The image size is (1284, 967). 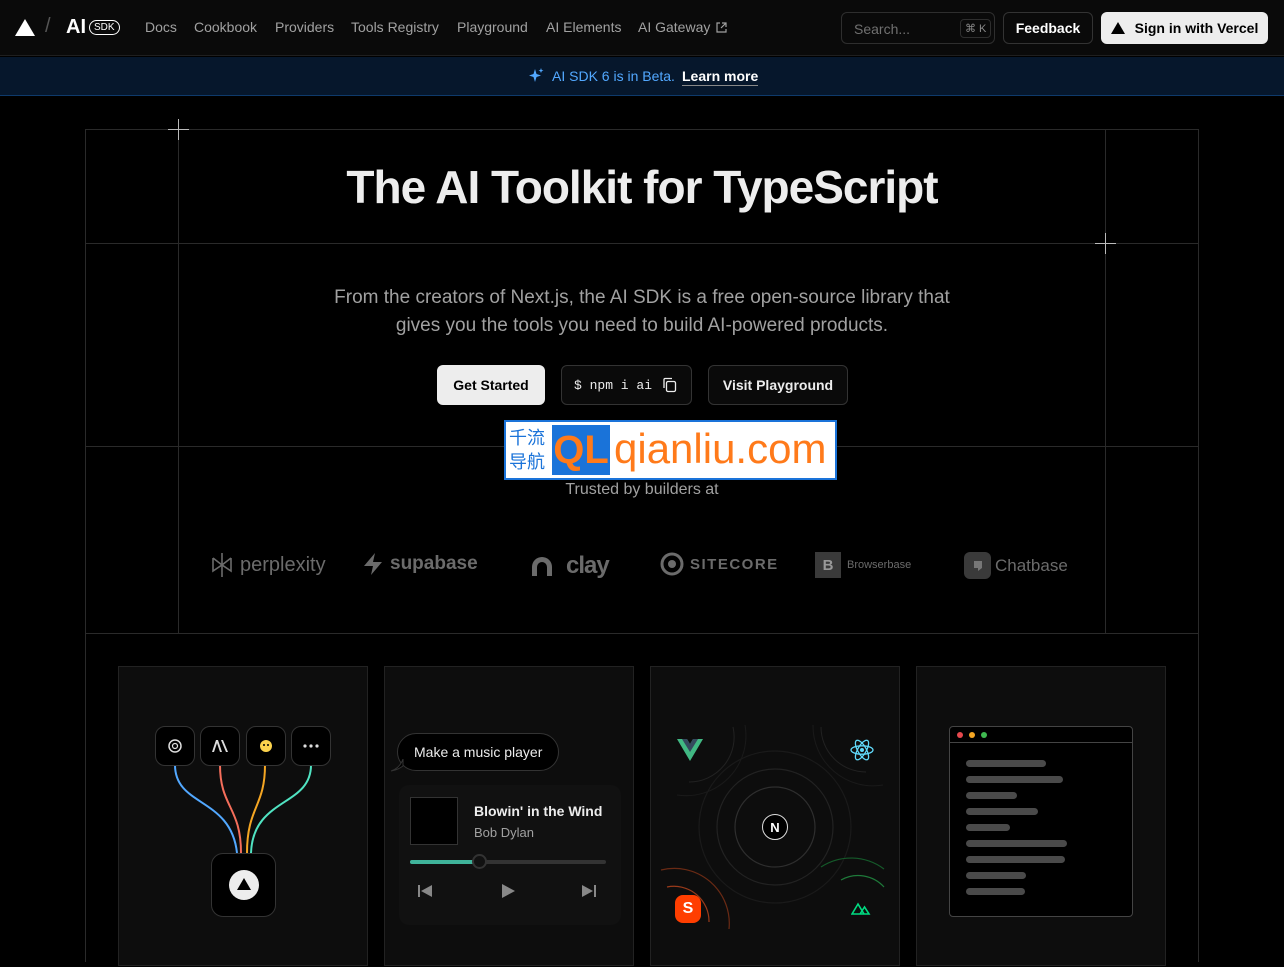 What do you see at coordinates (220, 746) in the screenshot?
I see `anthropic-icon` at bounding box center [220, 746].